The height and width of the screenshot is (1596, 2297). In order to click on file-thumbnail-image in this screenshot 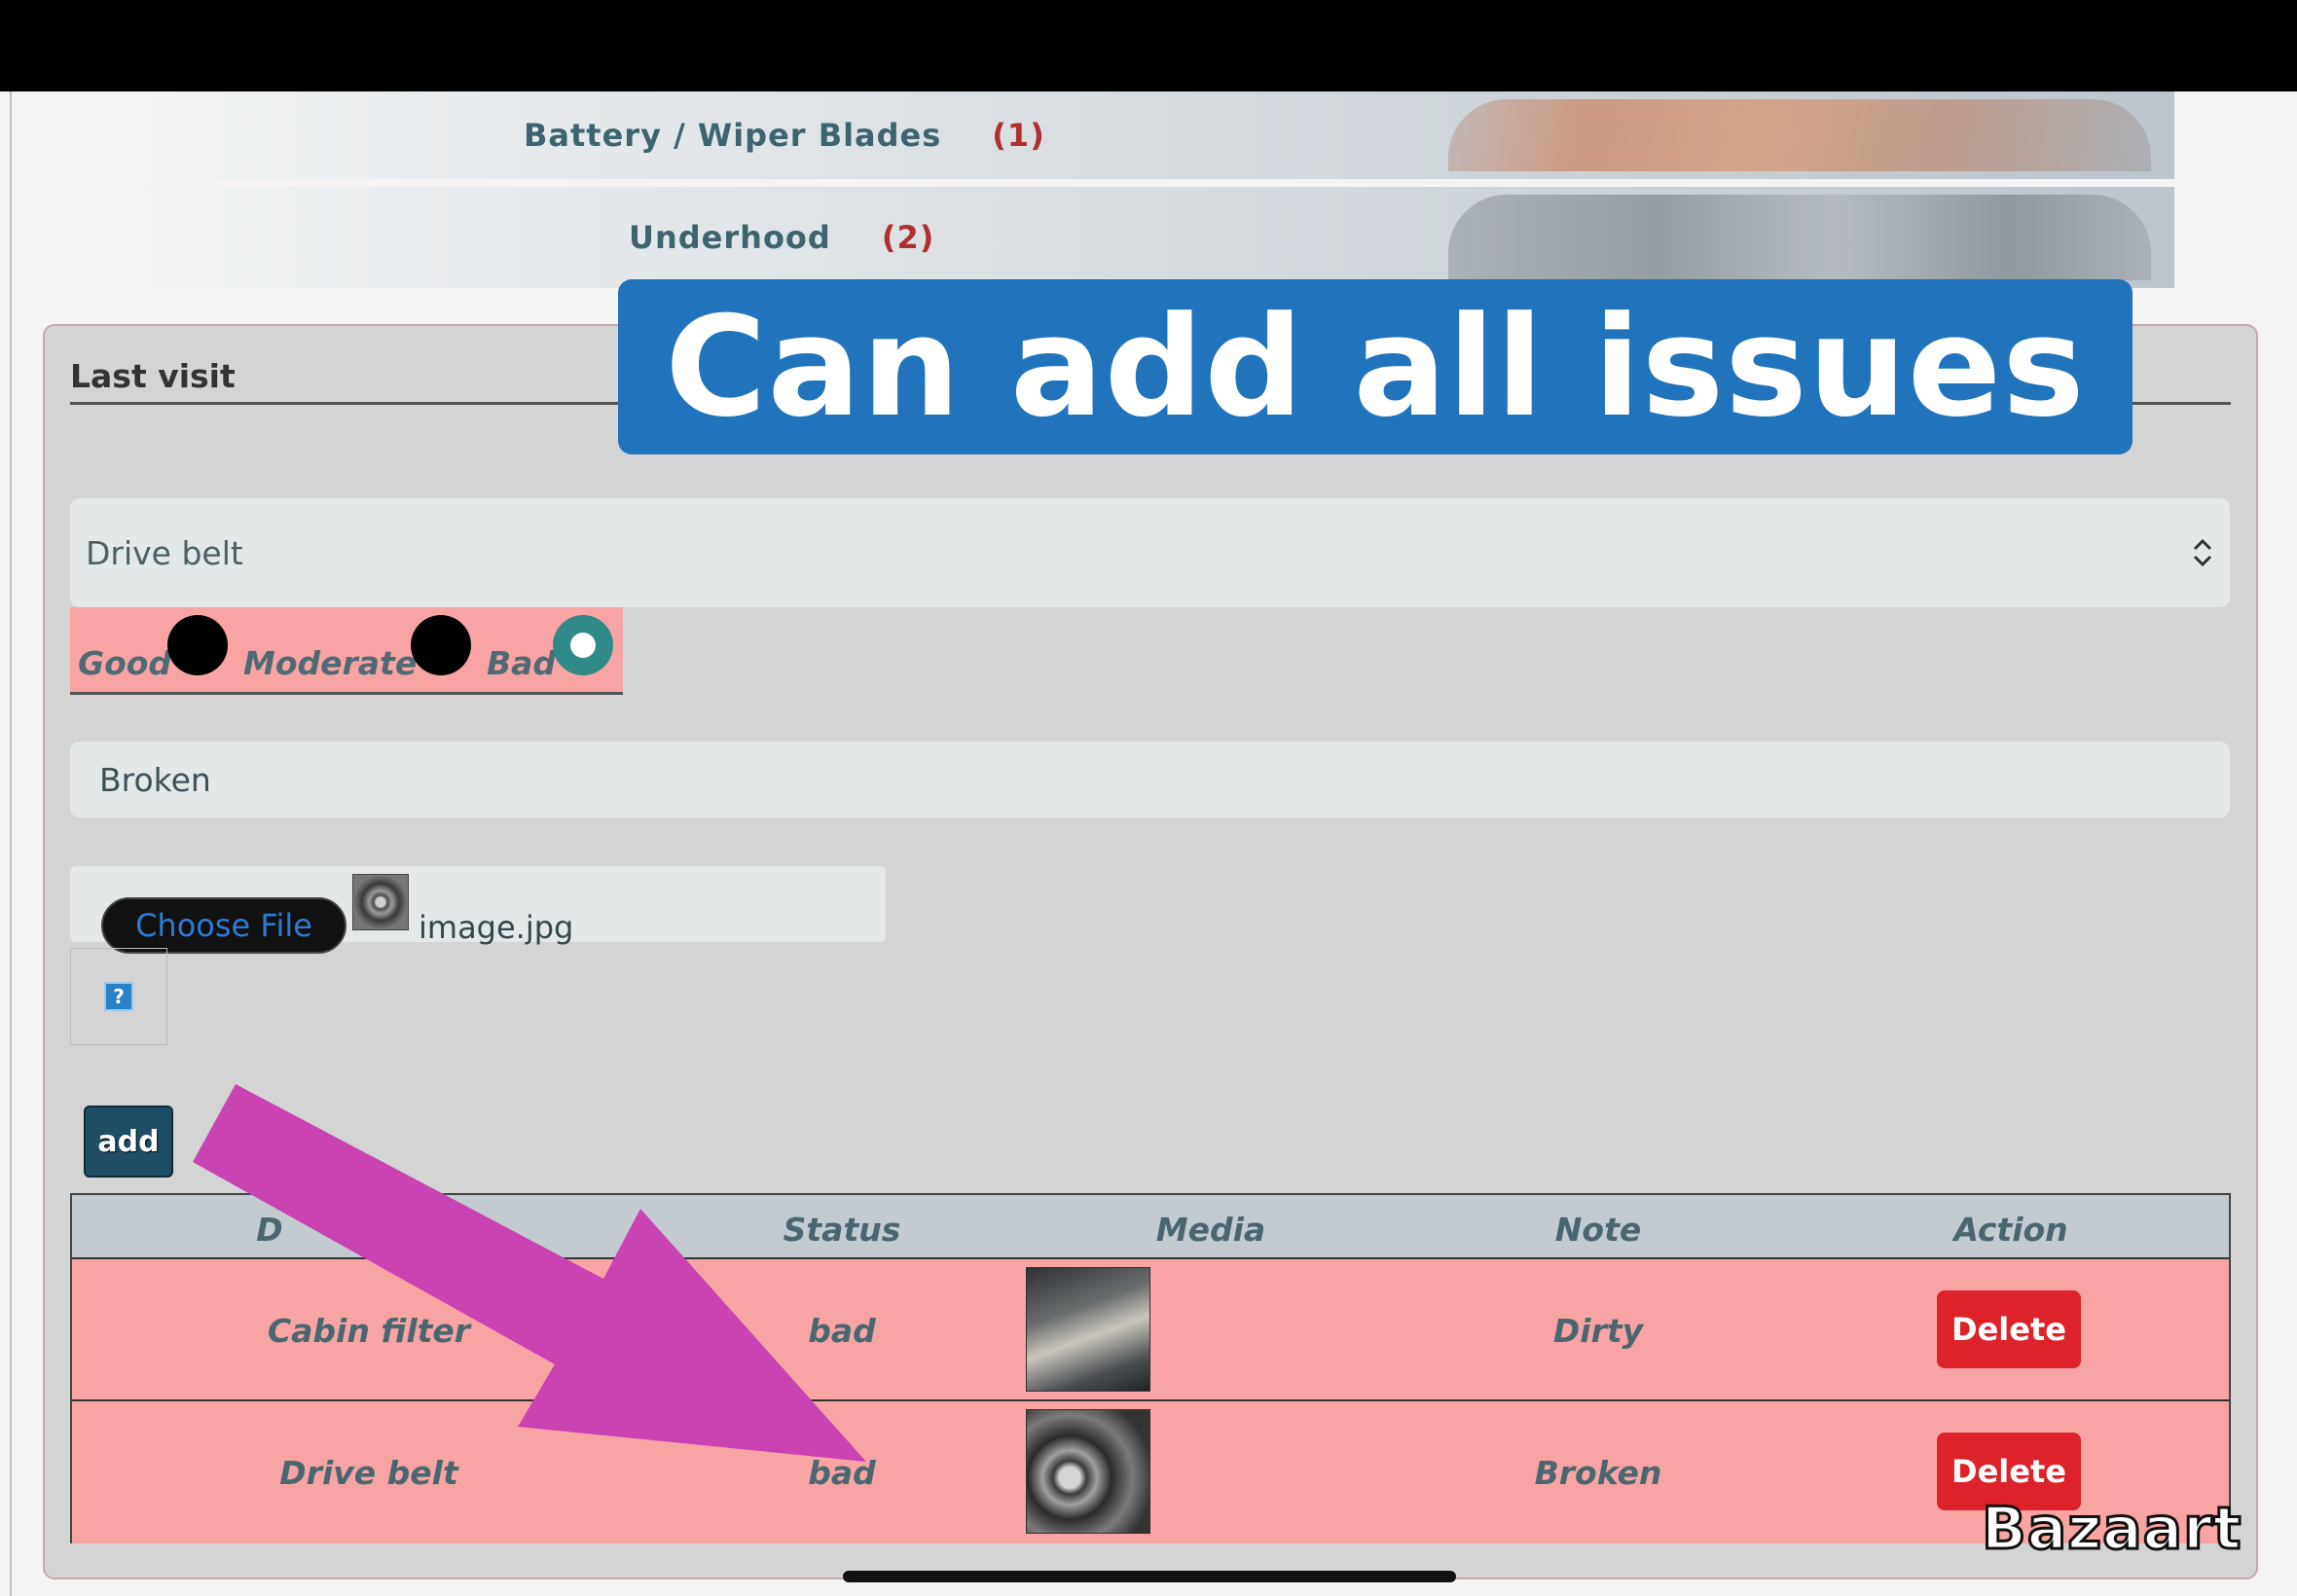, I will do `click(380, 902)`.